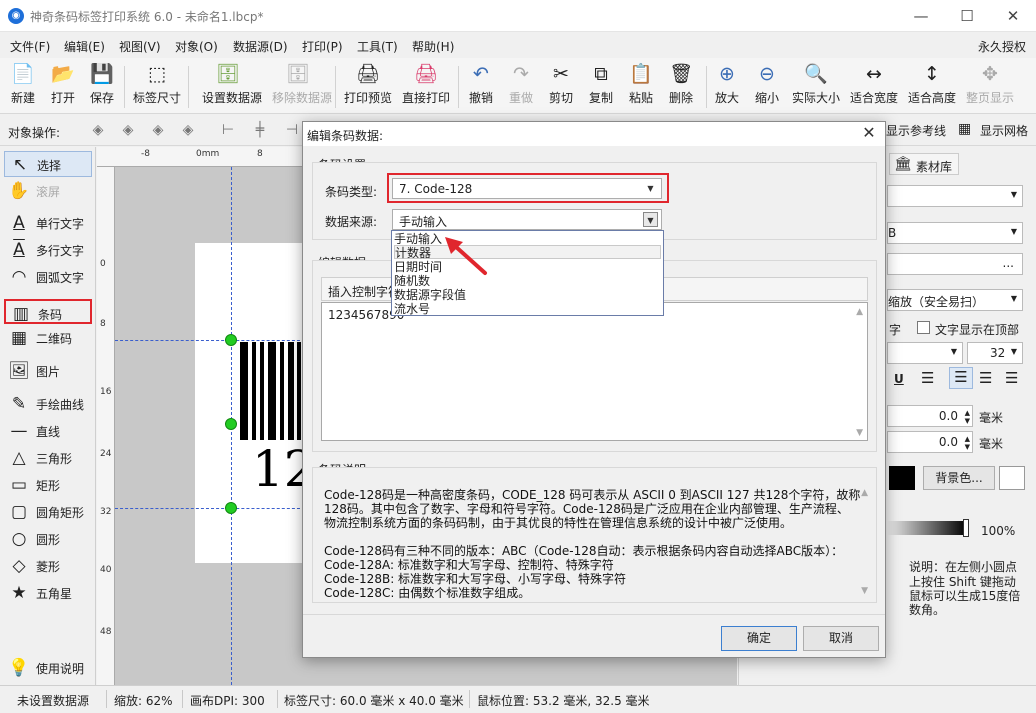 This screenshot has height=713, width=1036. What do you see at coordinates (302, 87) in the screenshot?
I see `remove-datasource-button: 🗄 移除数据源` at bounding box center [302, 87].